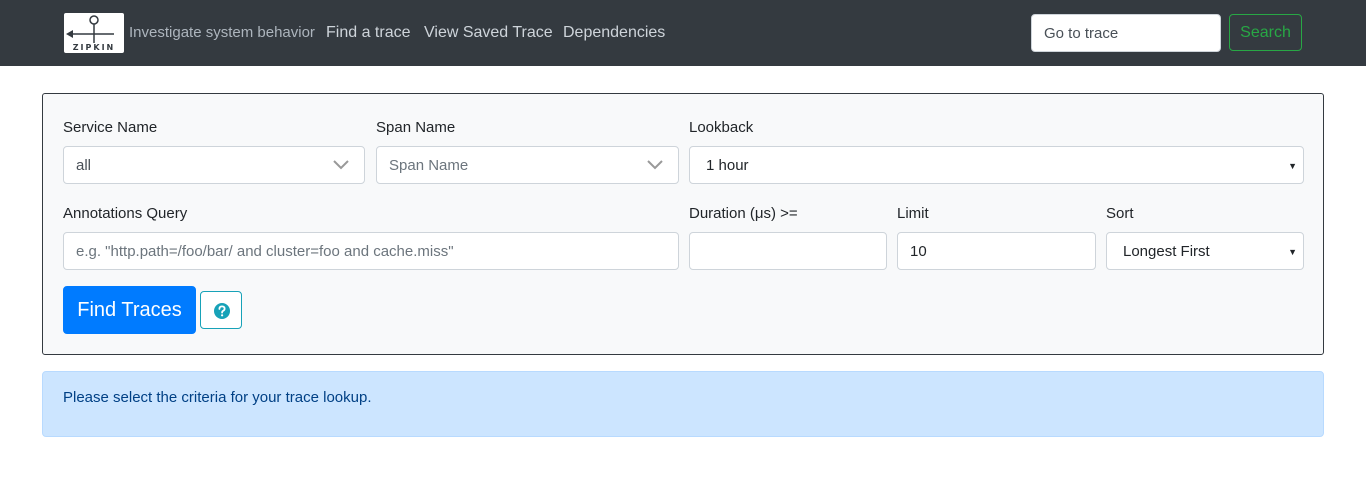  What do you see at coordinates (743, 213) in the screenshot?
I see `duration-label: Duration (μs) >=` at bounding box center [743, 213].